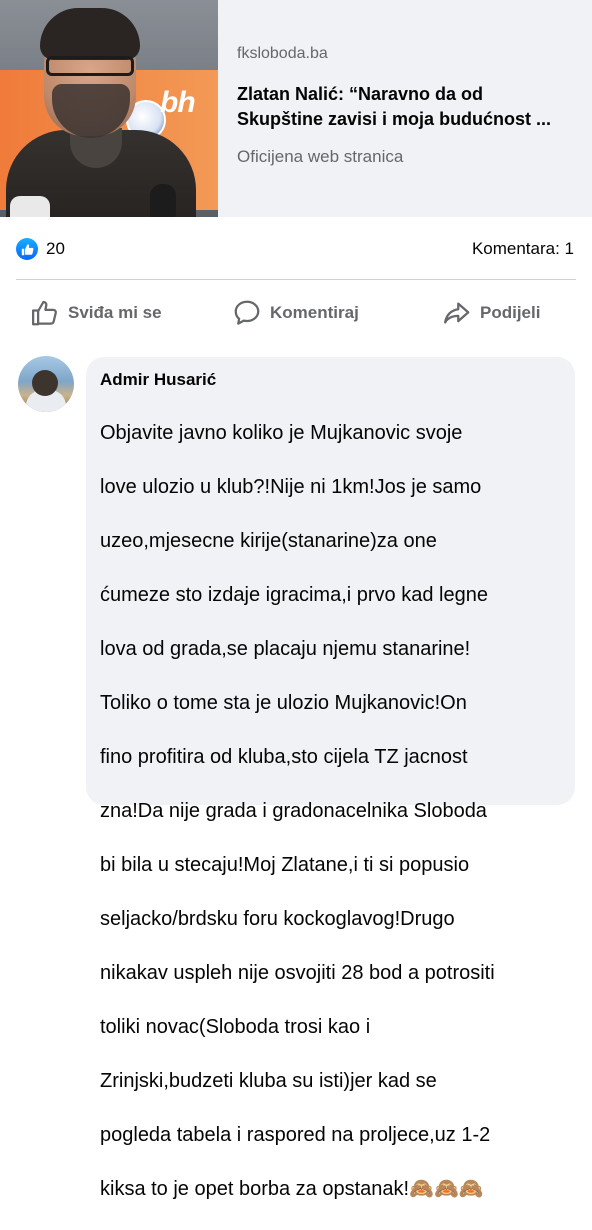  Describe the element at coordinates (90, 66) in the screenshot. I see `thumbnail-person-glasses` at that location.